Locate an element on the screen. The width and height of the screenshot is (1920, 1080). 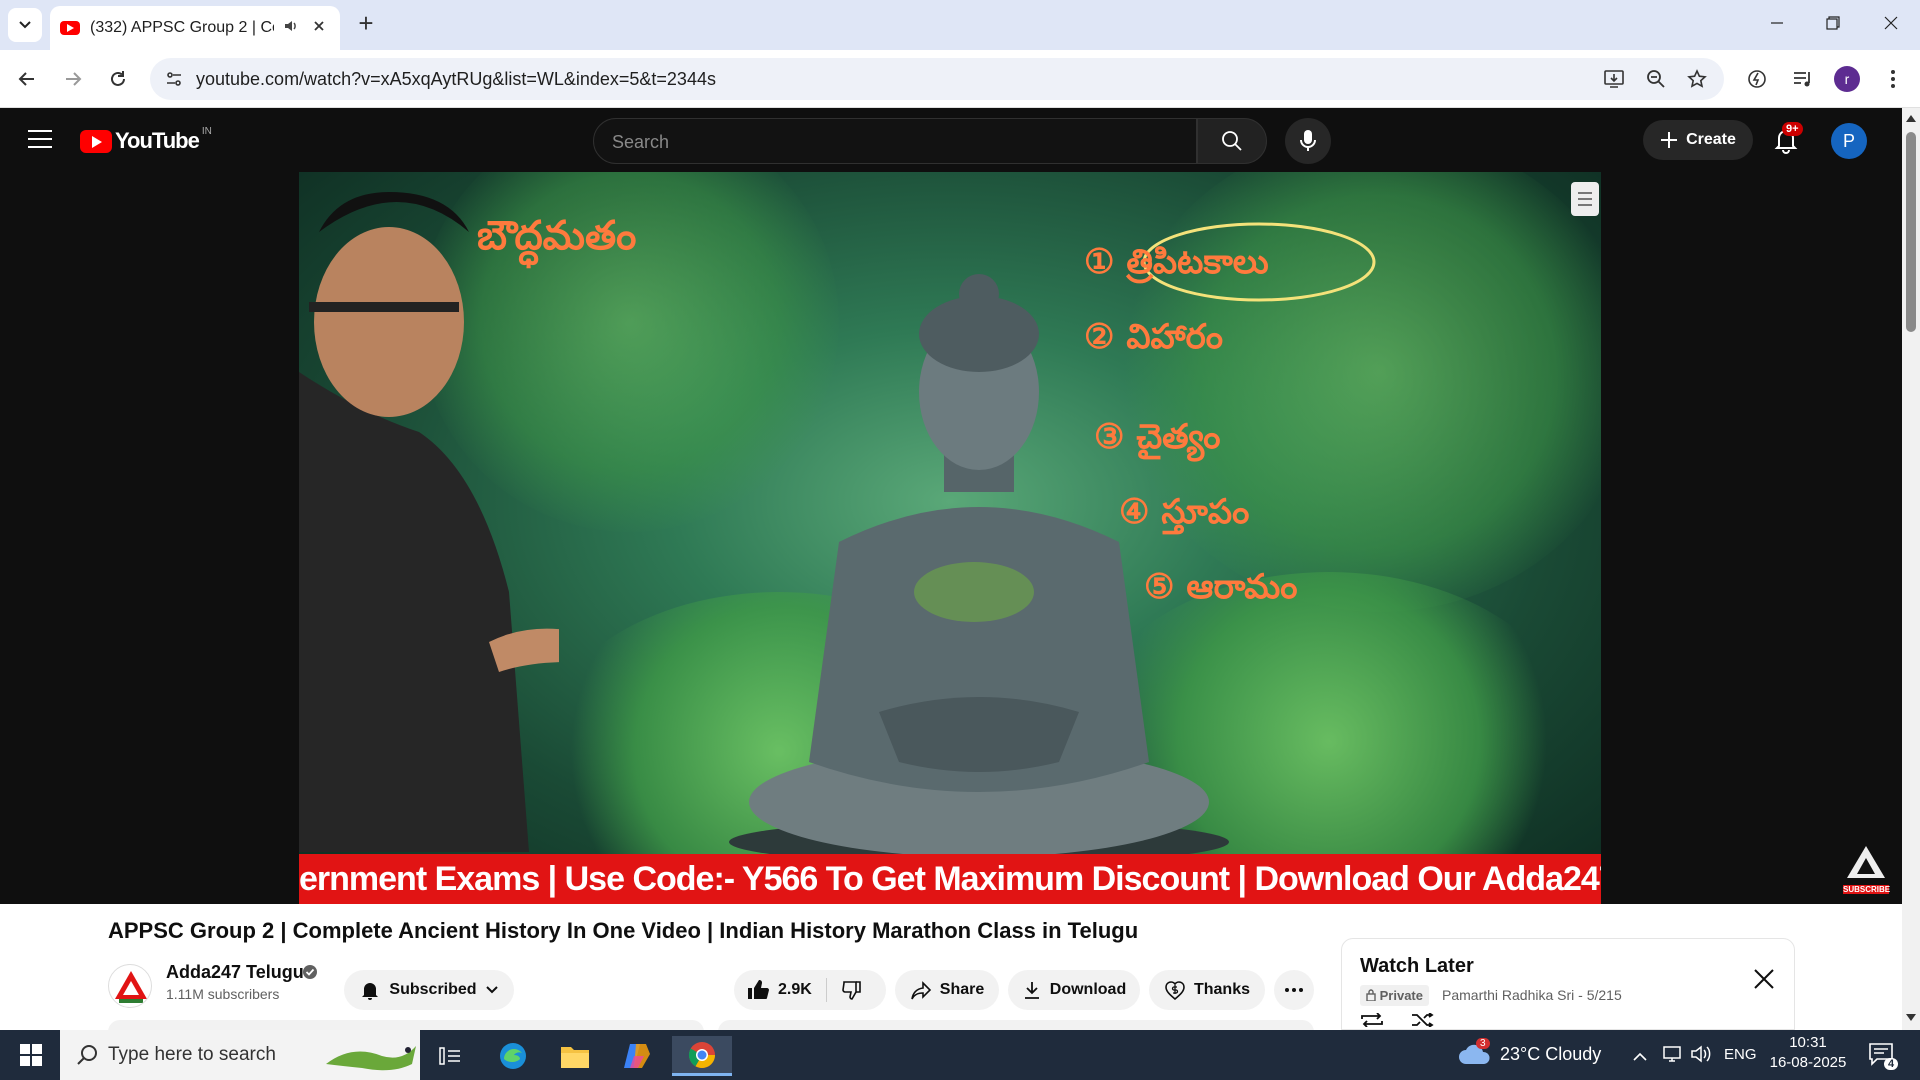
more-actions-button is located at coordinates (1294, 990).